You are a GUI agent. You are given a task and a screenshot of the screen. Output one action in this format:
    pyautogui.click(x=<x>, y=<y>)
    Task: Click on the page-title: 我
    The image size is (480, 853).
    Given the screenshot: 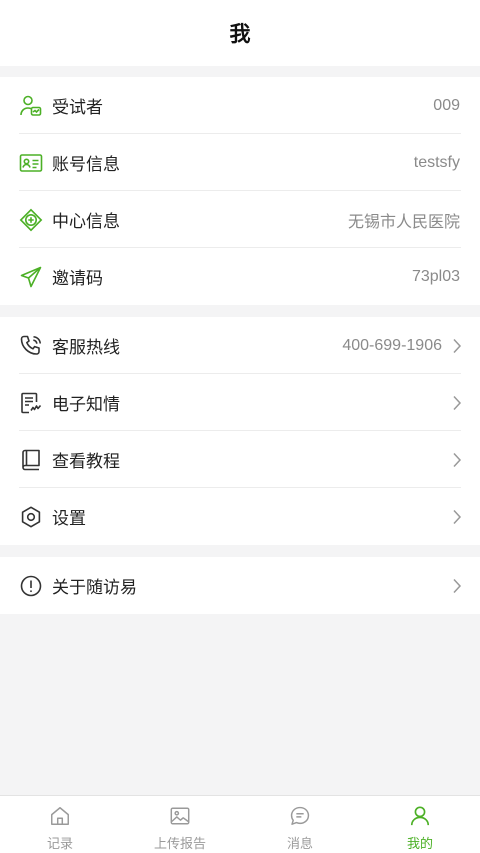 What is the action you would take?
    pyautogui.click(x=240, y=34)
    